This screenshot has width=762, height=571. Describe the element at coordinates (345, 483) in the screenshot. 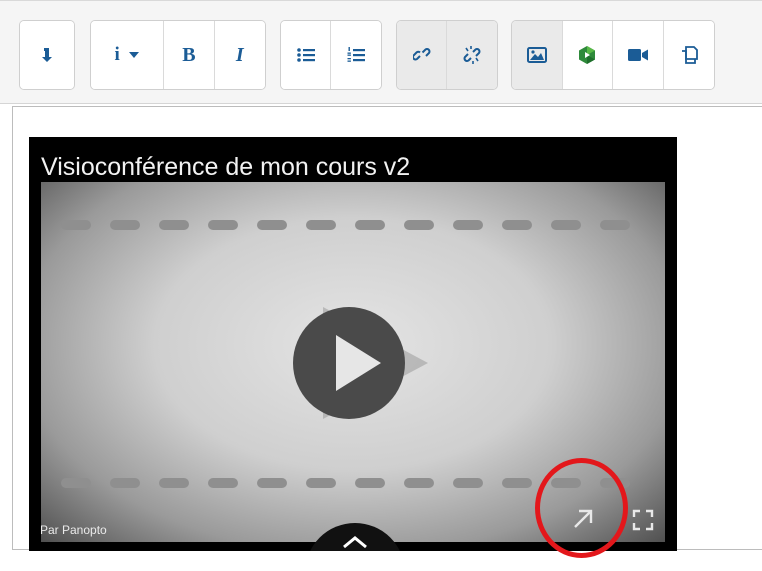

I see `film-strip-bottom` at that location.